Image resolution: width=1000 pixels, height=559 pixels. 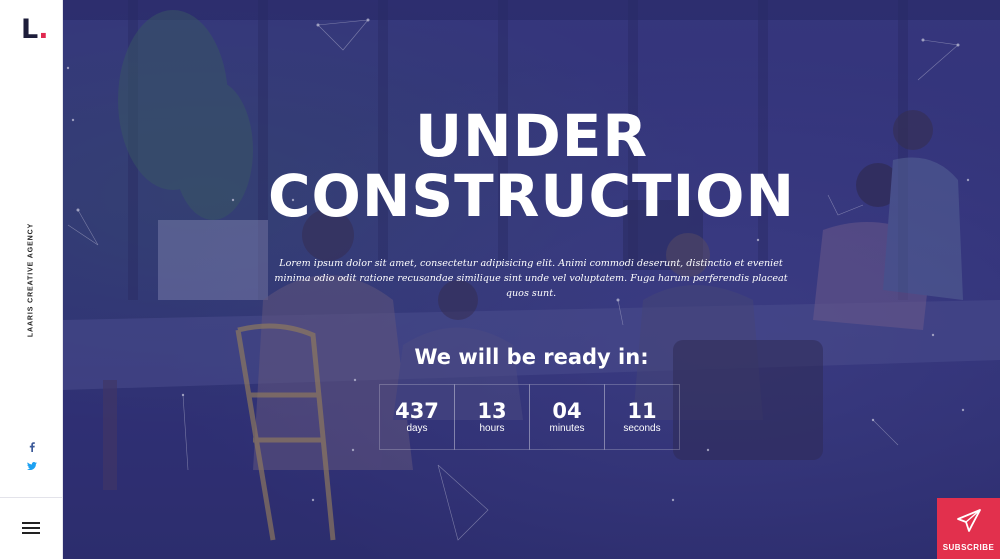 I want to click on countdown-minutes: 04 minutes, so click(x=567, y=417).